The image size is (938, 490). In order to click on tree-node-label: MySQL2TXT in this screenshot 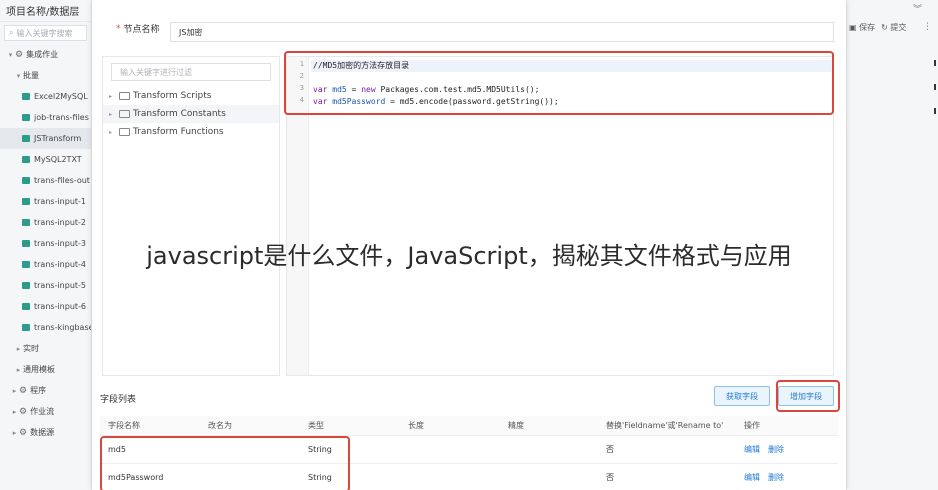, I will do `click(58, 159)`.